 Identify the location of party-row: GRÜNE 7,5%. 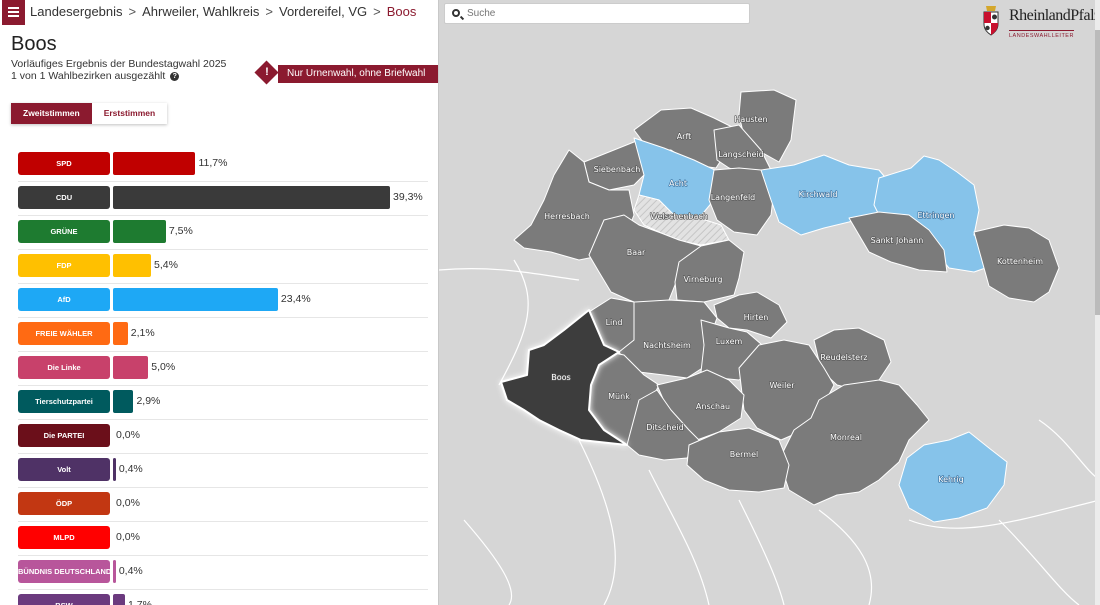
(223, 233).